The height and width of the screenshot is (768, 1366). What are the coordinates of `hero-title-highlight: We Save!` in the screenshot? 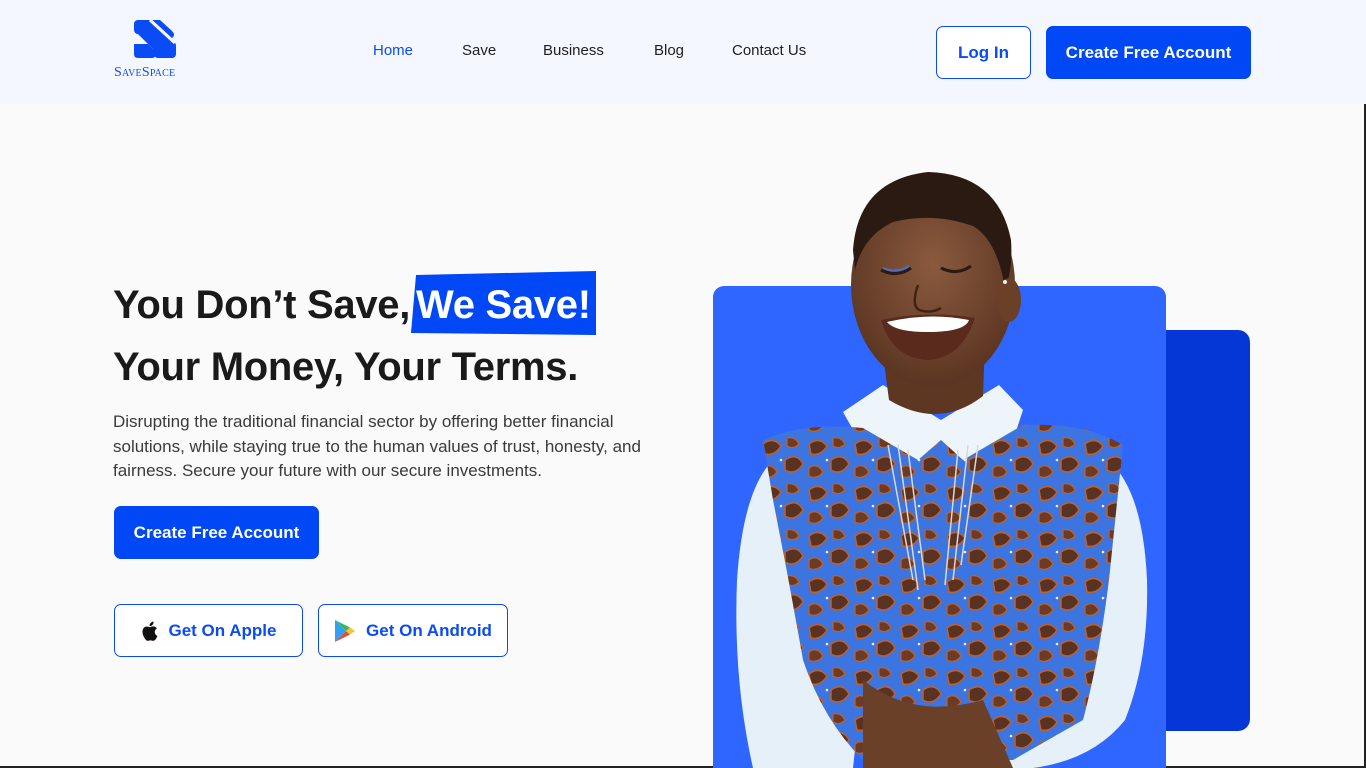 It's located at (504, 303).